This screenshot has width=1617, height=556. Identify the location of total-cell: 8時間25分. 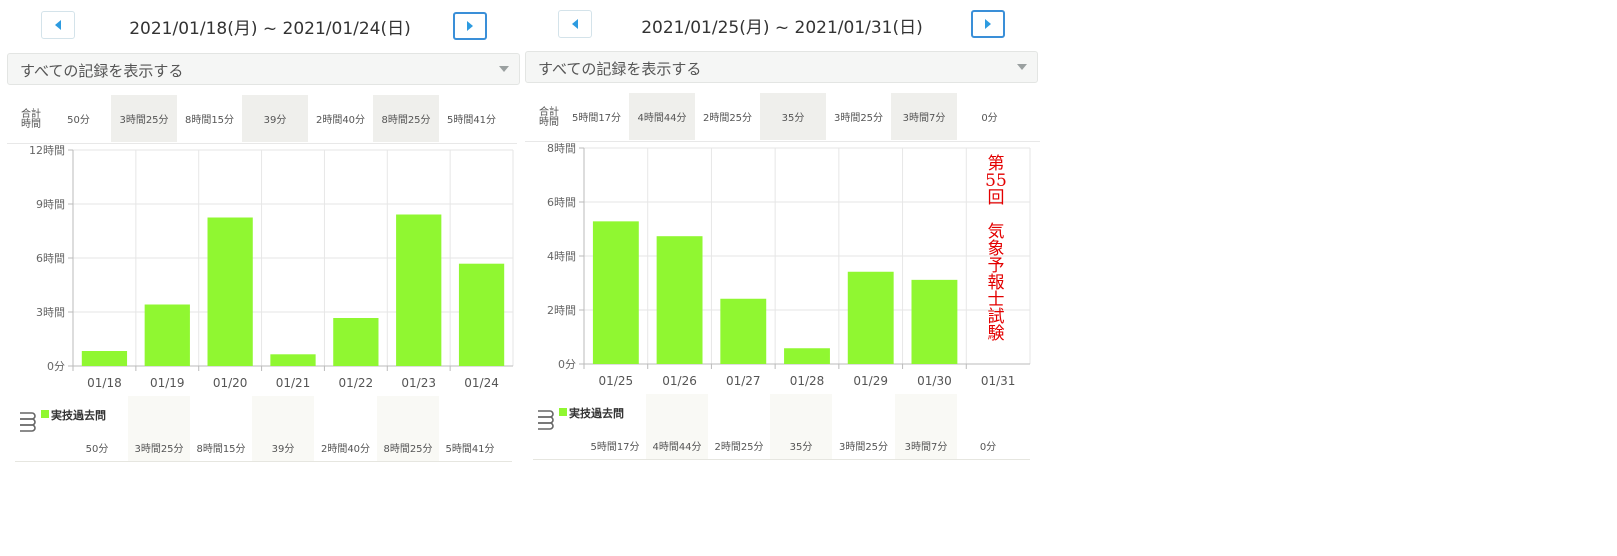
(406, 118).